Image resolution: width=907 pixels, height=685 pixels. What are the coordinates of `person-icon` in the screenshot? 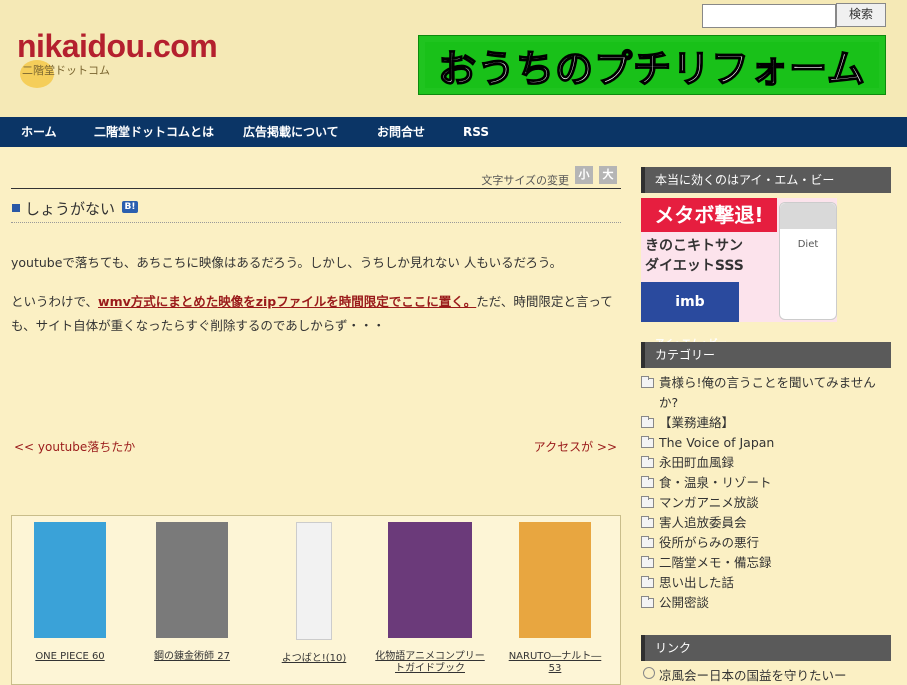 It's located at (649, 673).